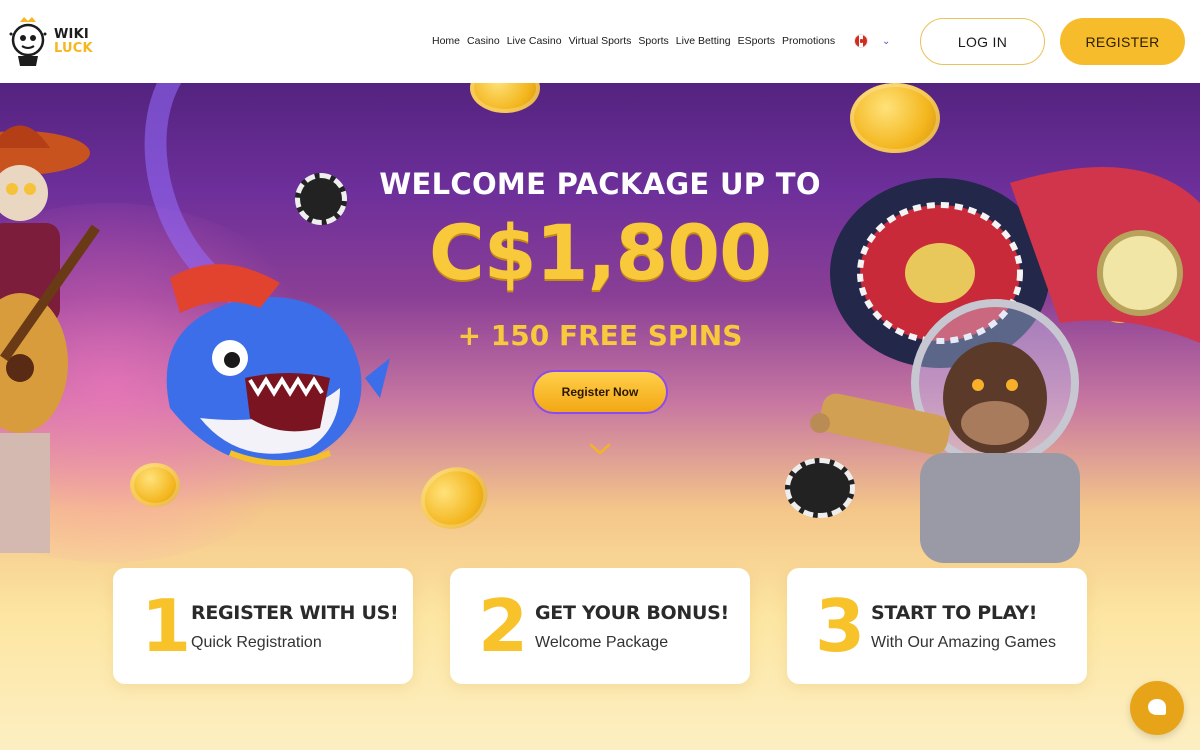 The width and height of the screenshot is (1200, 750). What do you see at coordinates (446, 41) in the screenshot?
I see `nav-home: Home` at bounding box center [446, 41].